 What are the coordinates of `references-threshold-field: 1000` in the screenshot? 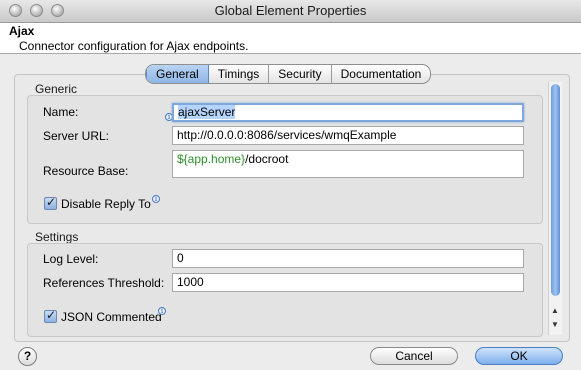 It's located at (348, 282).